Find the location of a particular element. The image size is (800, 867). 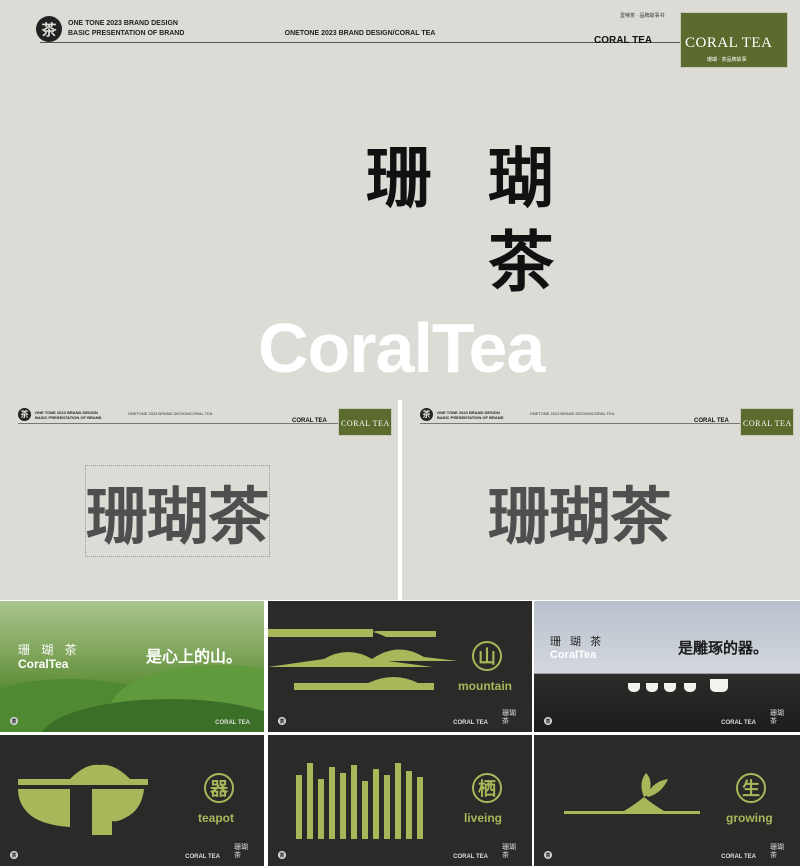

mountain-photo-panel: 珊 瑚 茶 CoralTea 是心上的山。 茶 CORAL TEA is located at coordinates (132, 666).